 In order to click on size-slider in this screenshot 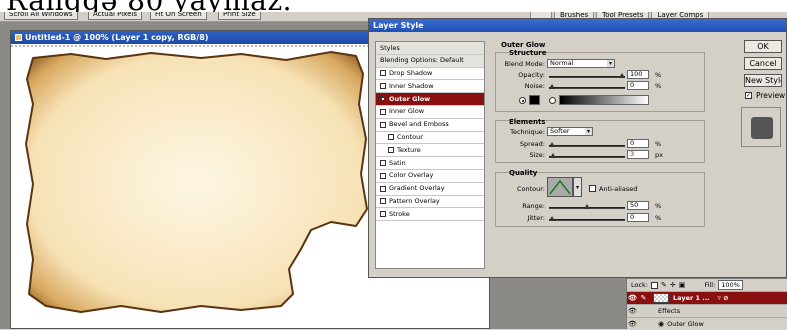, I will do `click(587, 155)`.